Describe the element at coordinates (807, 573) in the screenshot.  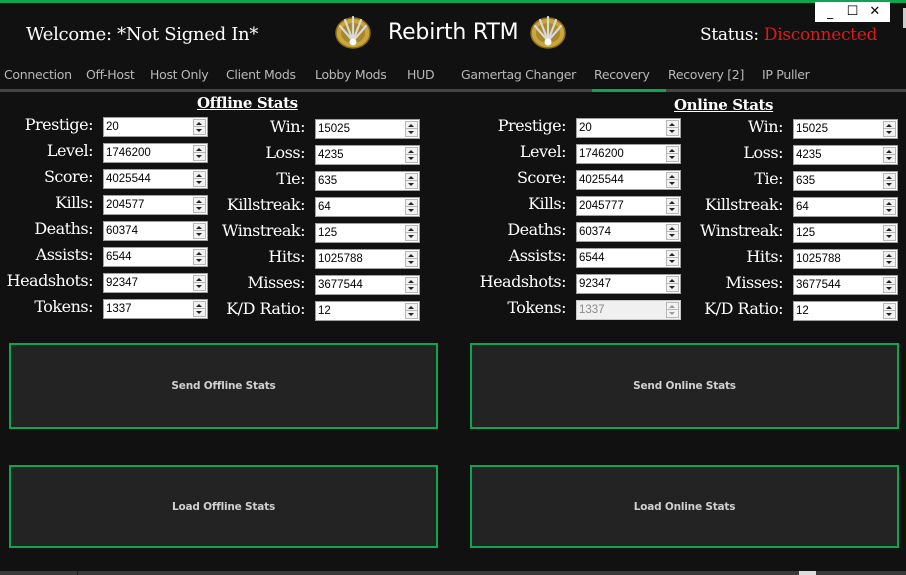
I see `scrollbar-thumb` at that location.